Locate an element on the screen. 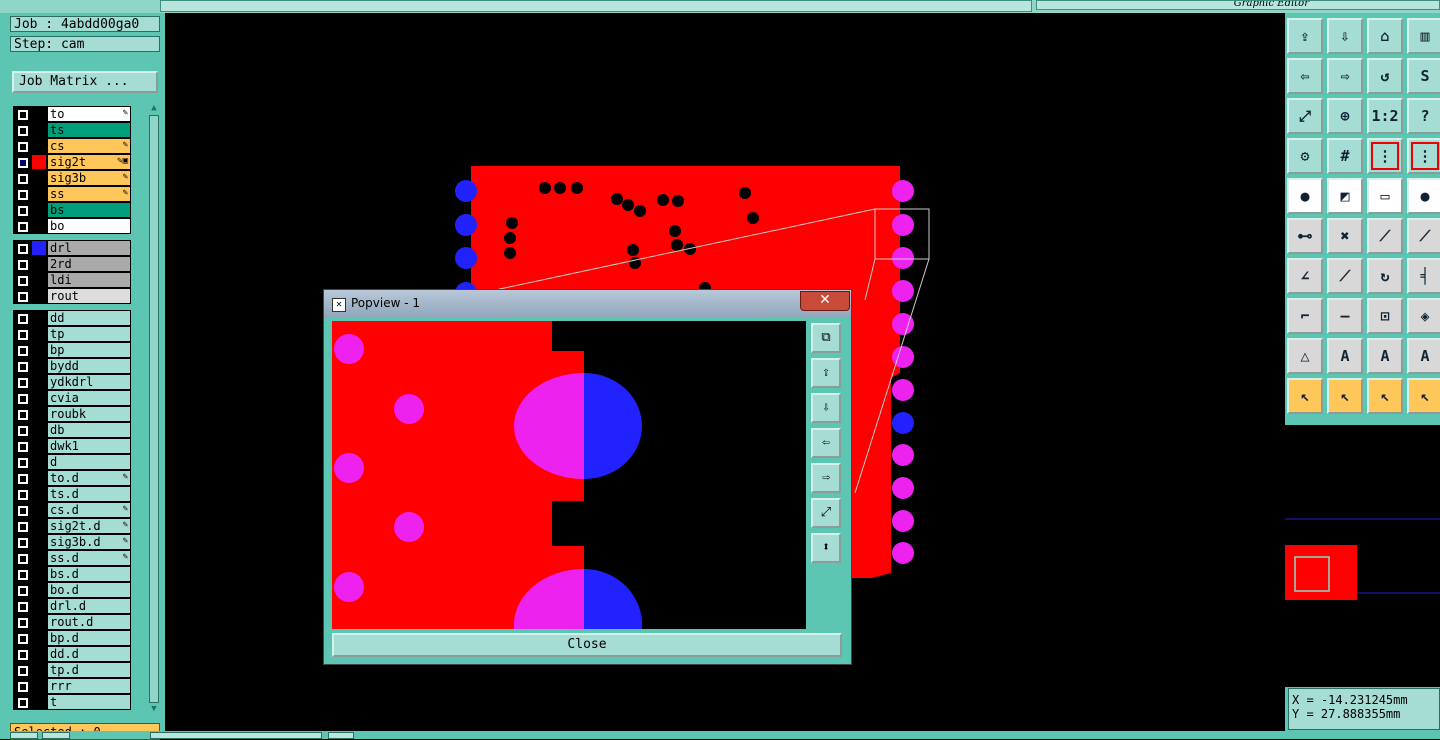  layer-row-sig2t-d: sig2t.d ✎ is located at coordinates (72, 526).